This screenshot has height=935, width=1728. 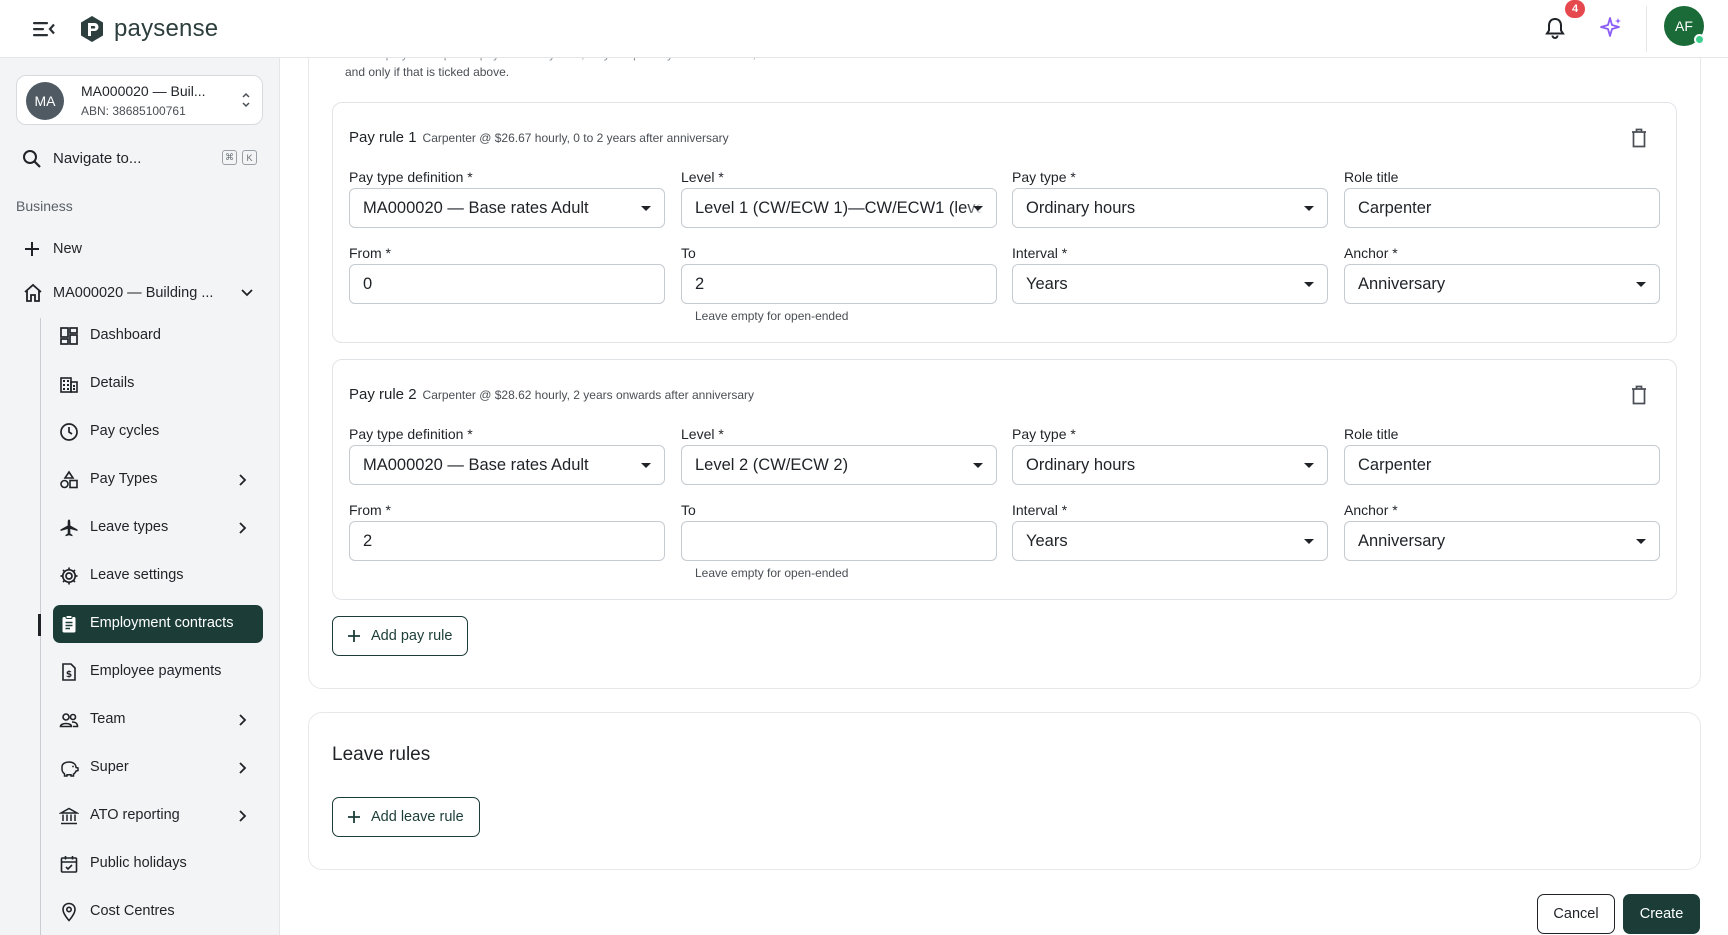 What do you see at coordinates (1555, 28) in the screenshot?
I see `bell-icon` at bounding box center [1555, 28].